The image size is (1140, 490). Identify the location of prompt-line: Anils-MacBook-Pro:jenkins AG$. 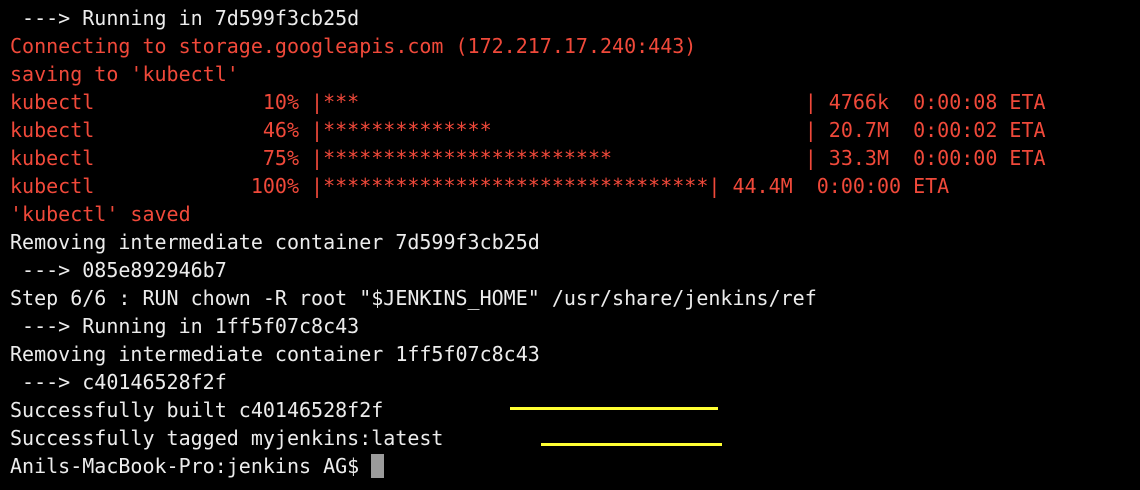
(570, 466).